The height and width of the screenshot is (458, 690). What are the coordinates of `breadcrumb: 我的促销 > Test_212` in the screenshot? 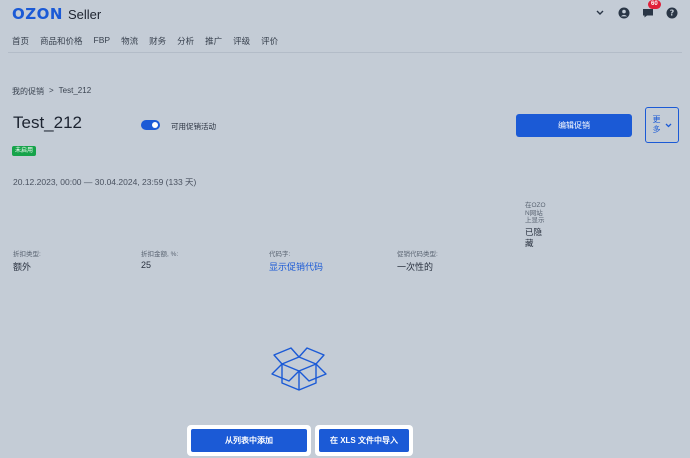 It's located at (51, 91).